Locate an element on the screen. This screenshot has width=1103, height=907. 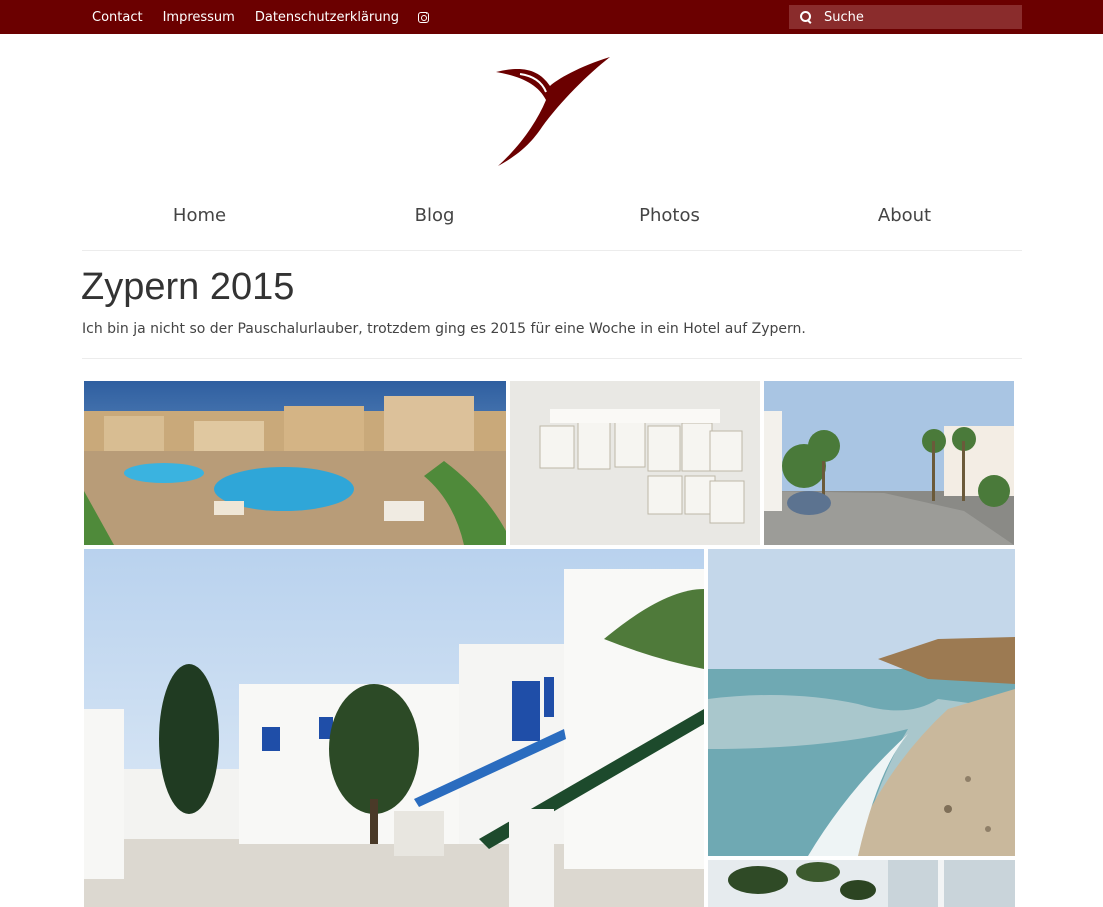
search-icon is located at coordinates (806, 17).